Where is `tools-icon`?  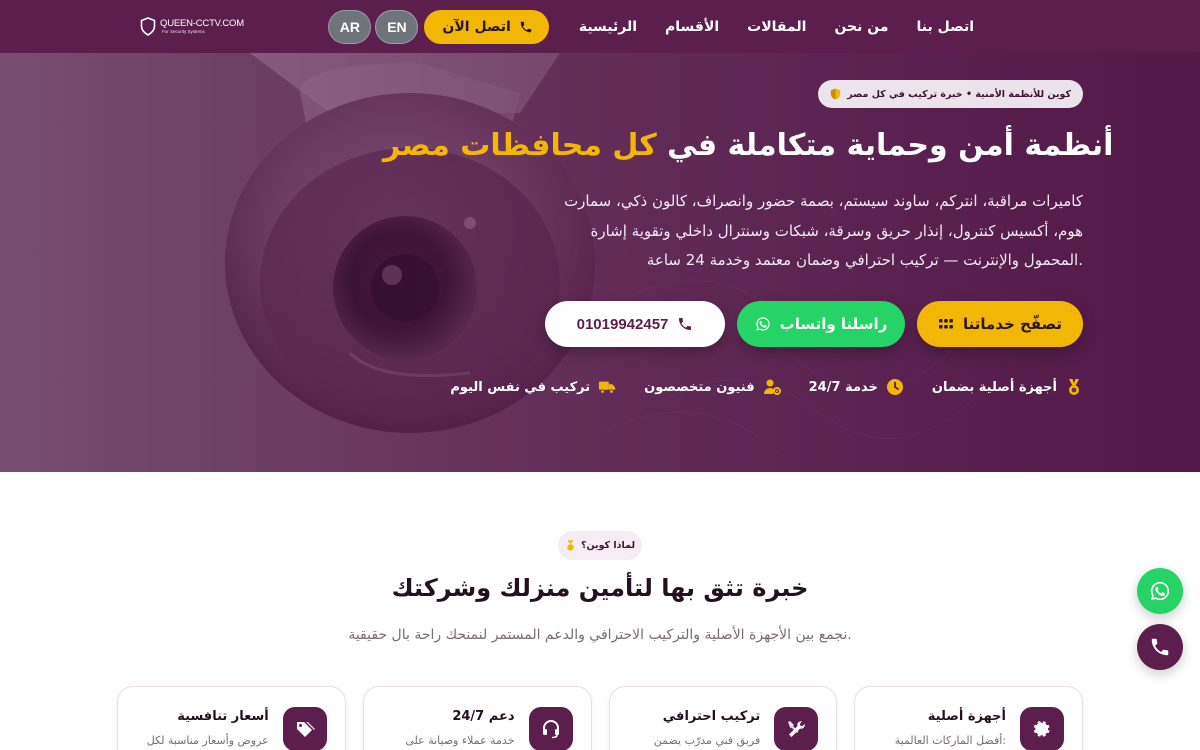 tools-icon is located at coordinates (796, 729).